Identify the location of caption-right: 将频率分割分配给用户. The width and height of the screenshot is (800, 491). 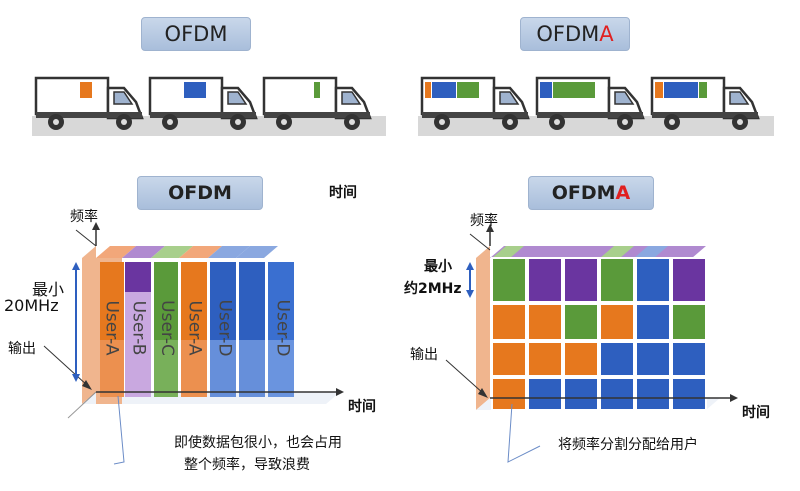
(628, 445).